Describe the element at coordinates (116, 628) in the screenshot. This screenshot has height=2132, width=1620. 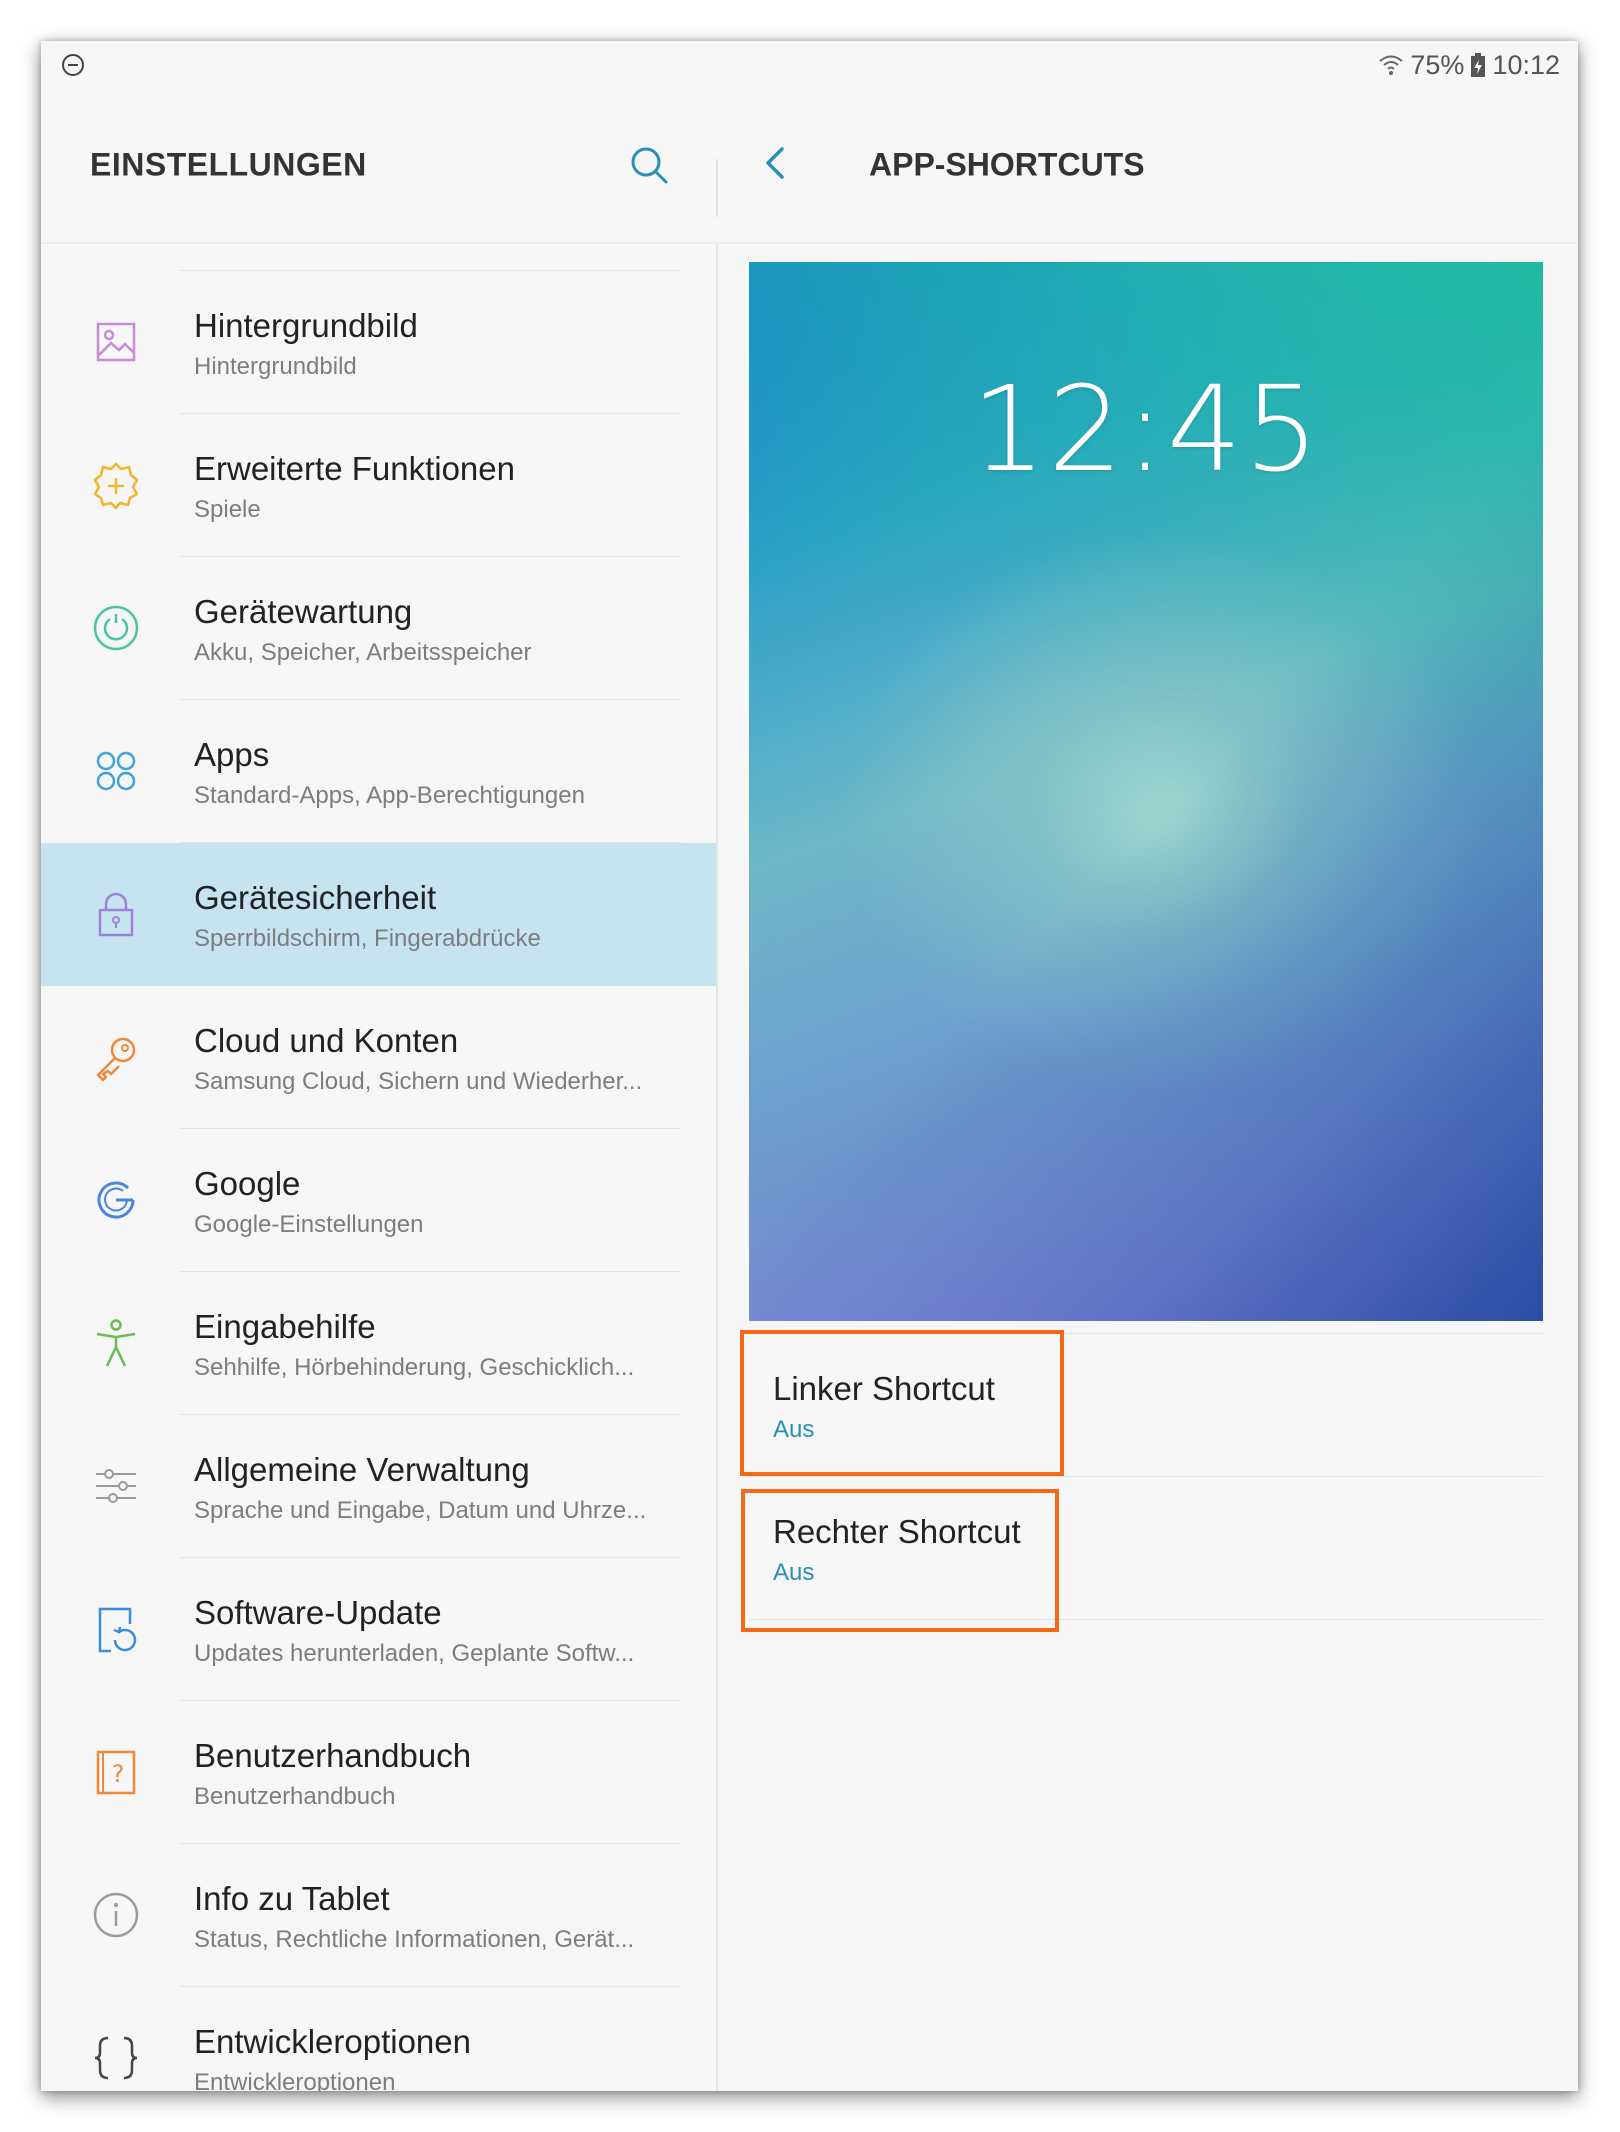
I see `refresh-circle-icon` at that location.